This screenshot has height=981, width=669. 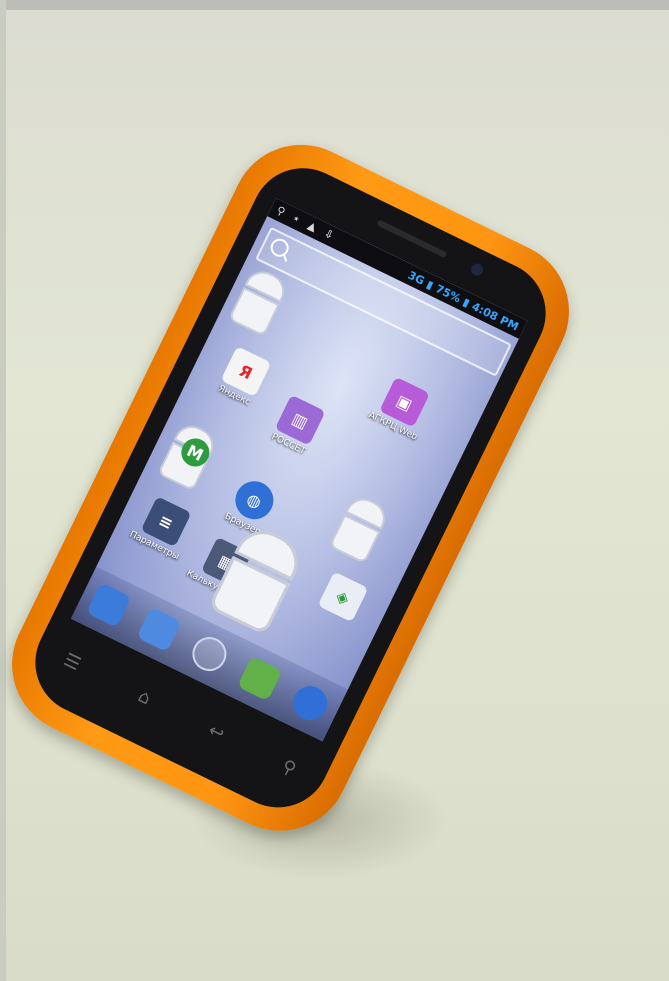 What do you see at coordinates (334, 5) in the screenshot?
I see `top-edge` at bounding box center [334, 5].